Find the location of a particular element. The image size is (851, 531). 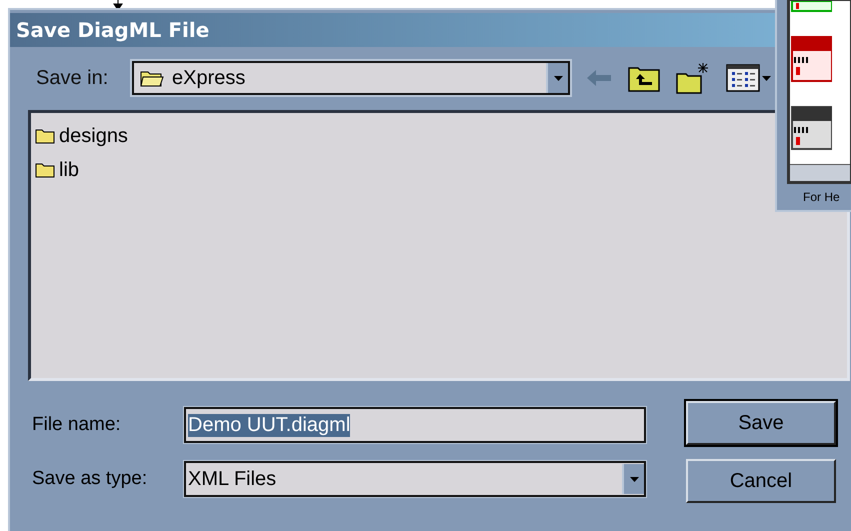

file-name-field: Demo UUT.diagml is located at coordinates (415, 425).